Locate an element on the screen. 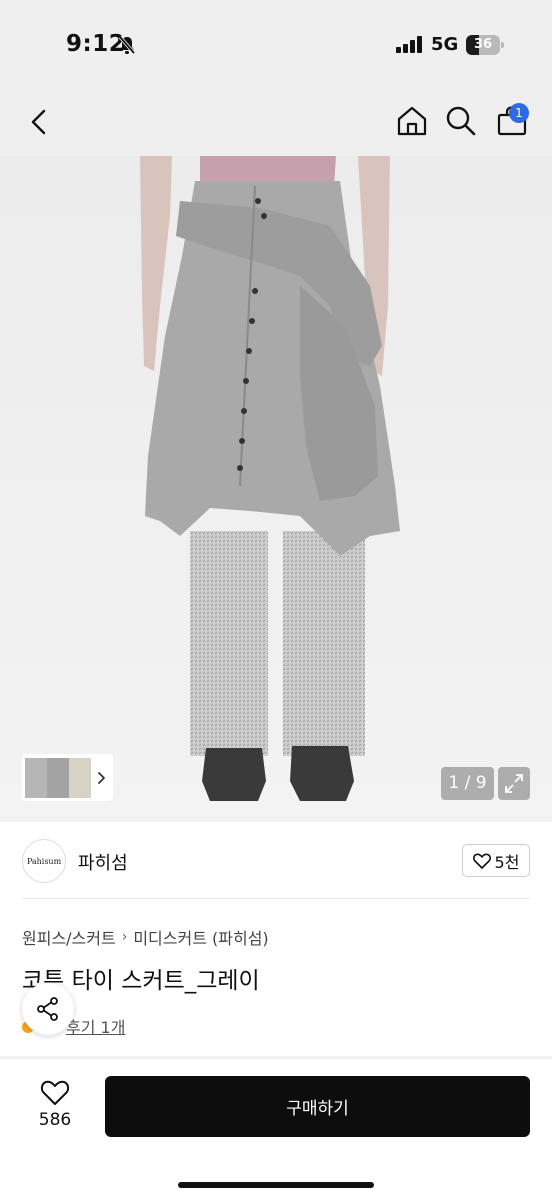 The height and width of the screenshot is (1200, 552). search-icon is located at coordinates (461, 121).